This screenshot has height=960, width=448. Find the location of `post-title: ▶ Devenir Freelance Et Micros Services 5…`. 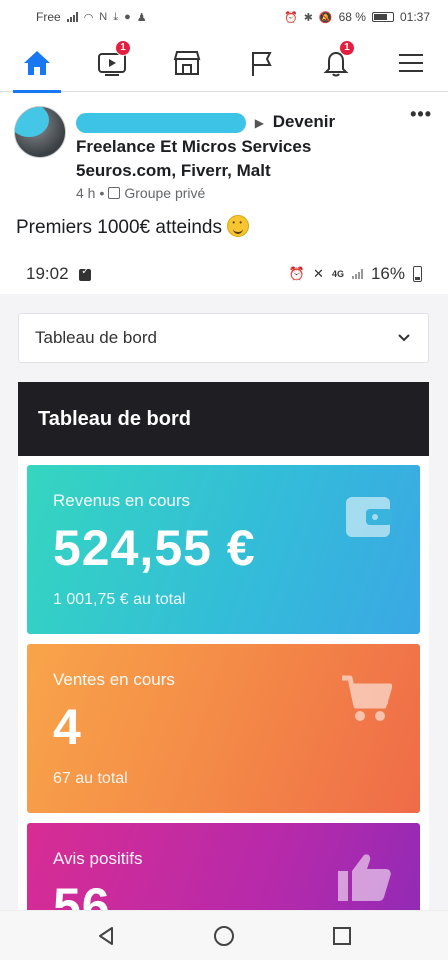

post-title: ▶ Devenir Freelance Et Micros Services 5… is located at coordinates (255, 146).